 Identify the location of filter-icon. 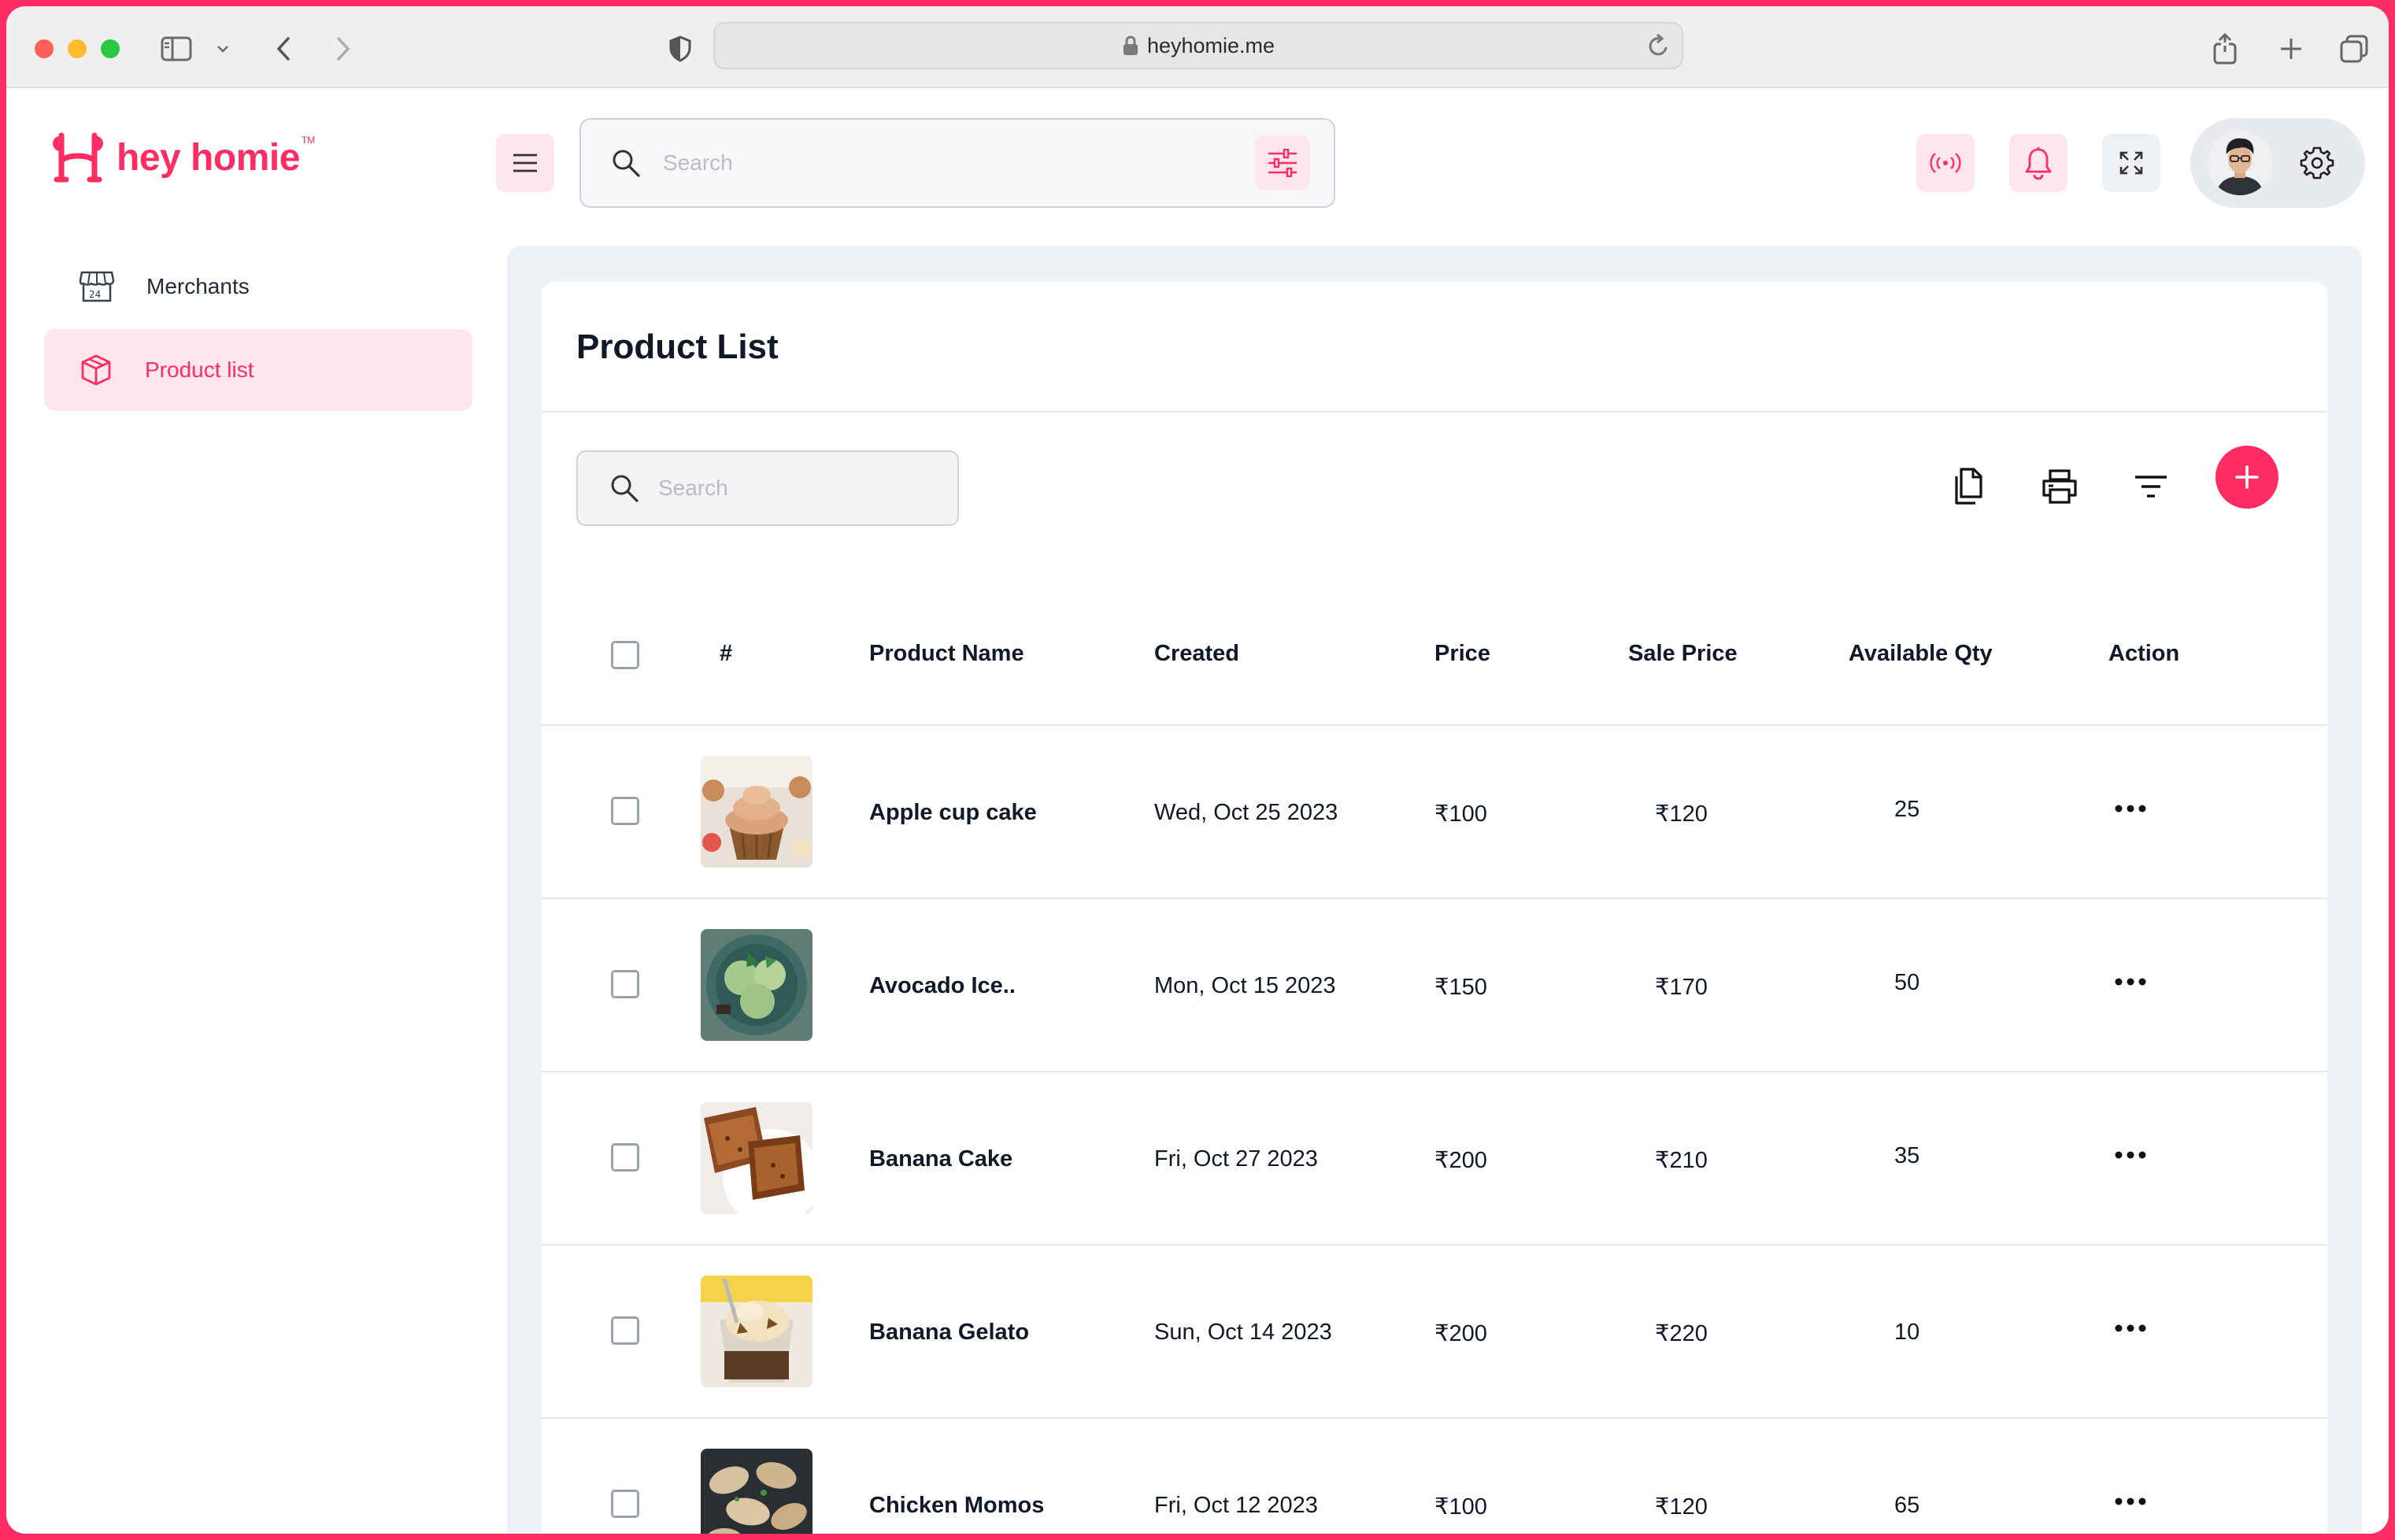
(2151, 487).